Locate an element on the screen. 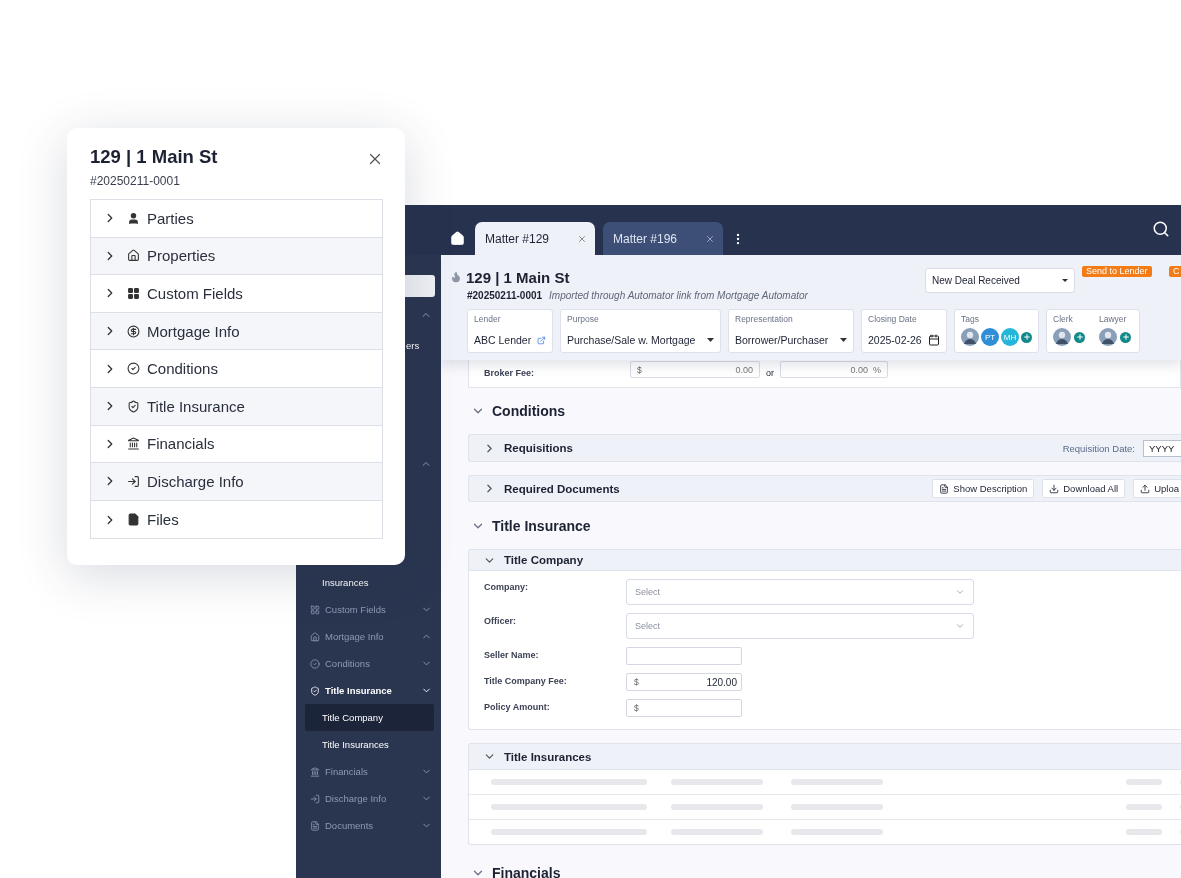 The width and height of the screenshot is (1181, 878). matter-title: 129 | 1 Main St is located at coordinates (518, 277).